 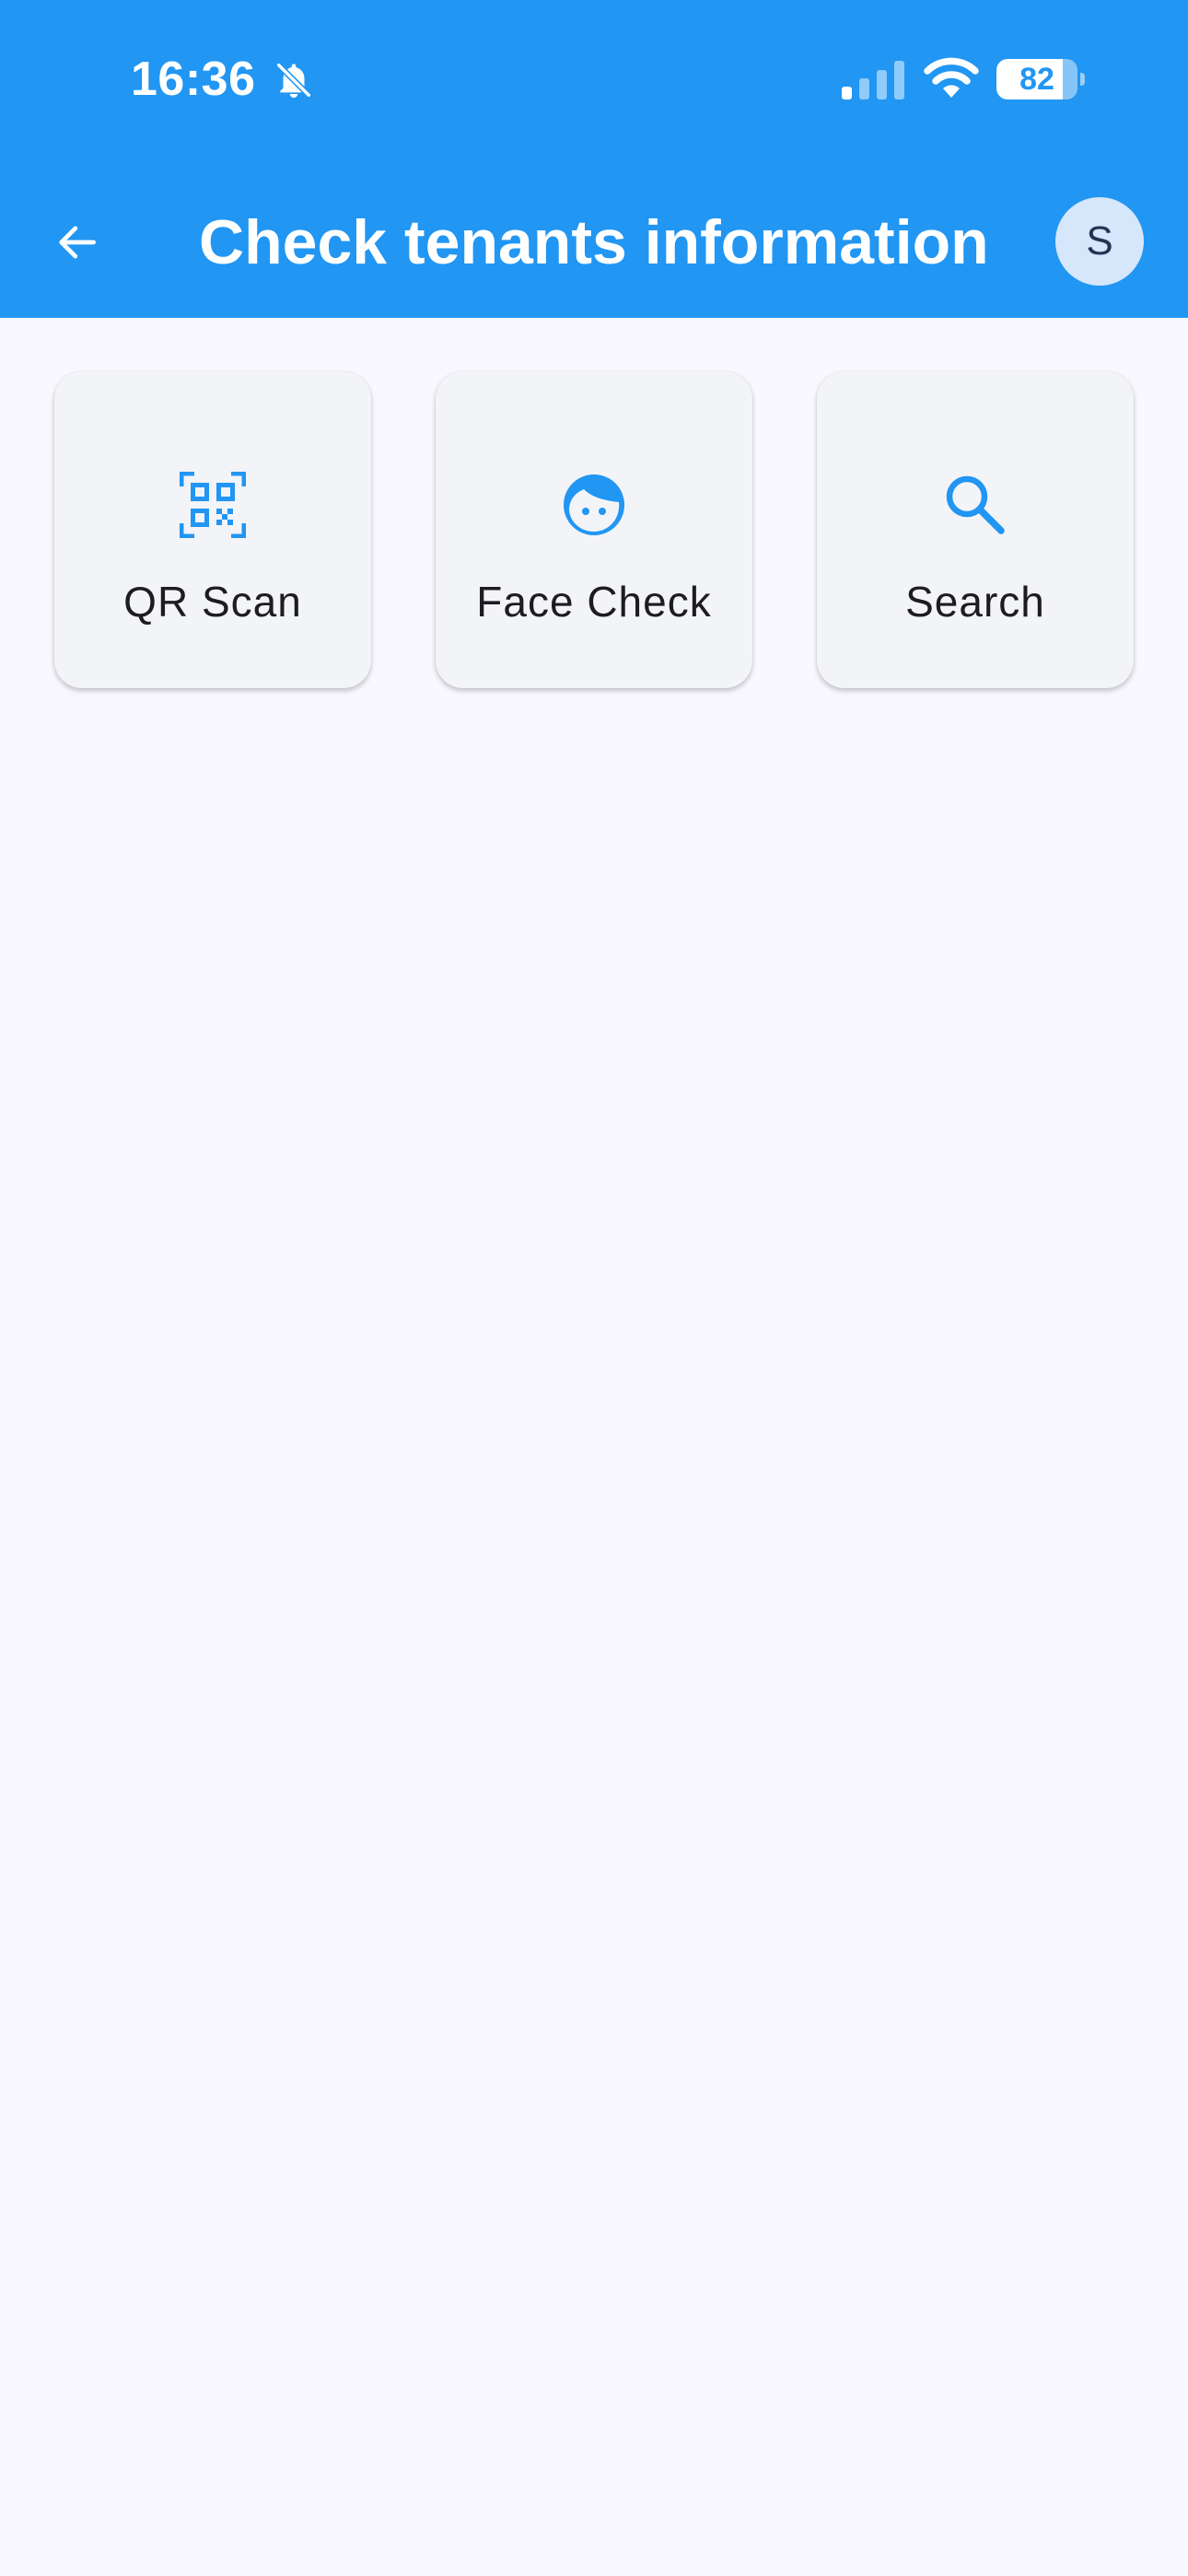 I want to click on arrow-left-icon, so click(x=77, y=243).